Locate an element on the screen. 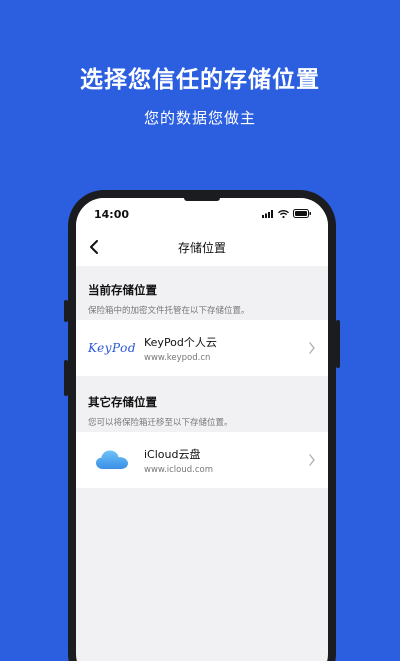 This screenshot has width=400, height=661. nav-bar: 存储位置 is located at coordinates (202, 247).